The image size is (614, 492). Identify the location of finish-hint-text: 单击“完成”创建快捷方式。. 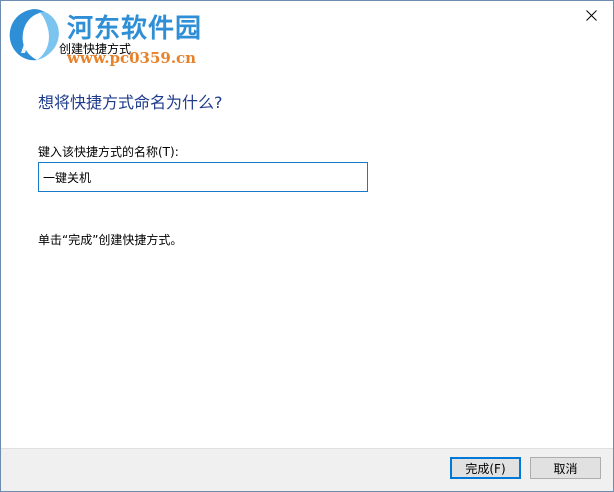
(110, 240).